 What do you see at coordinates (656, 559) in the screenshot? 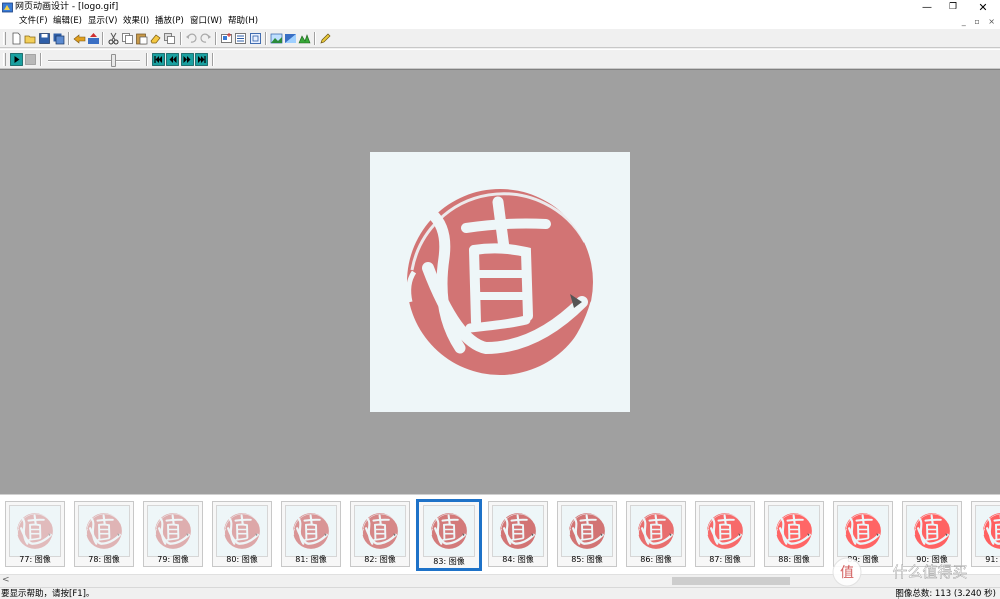
I see `frame-label: 86: 图像` at bounding box center [656, 559].